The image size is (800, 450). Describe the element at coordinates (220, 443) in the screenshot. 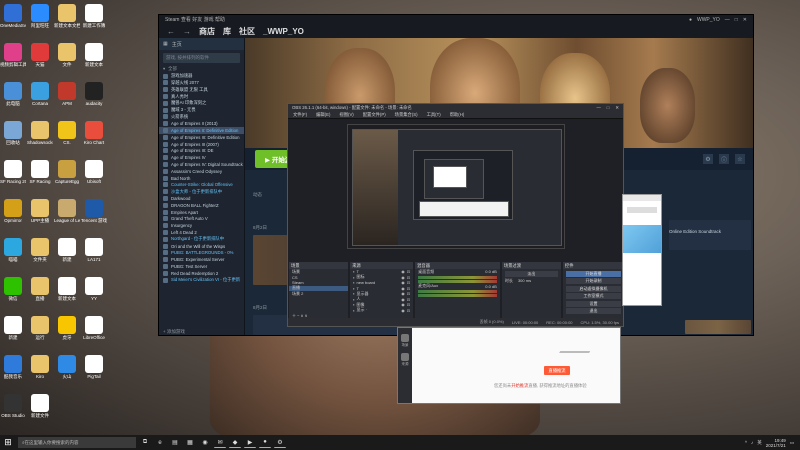

I see `taskbar-app-icon: ✉` at that location.